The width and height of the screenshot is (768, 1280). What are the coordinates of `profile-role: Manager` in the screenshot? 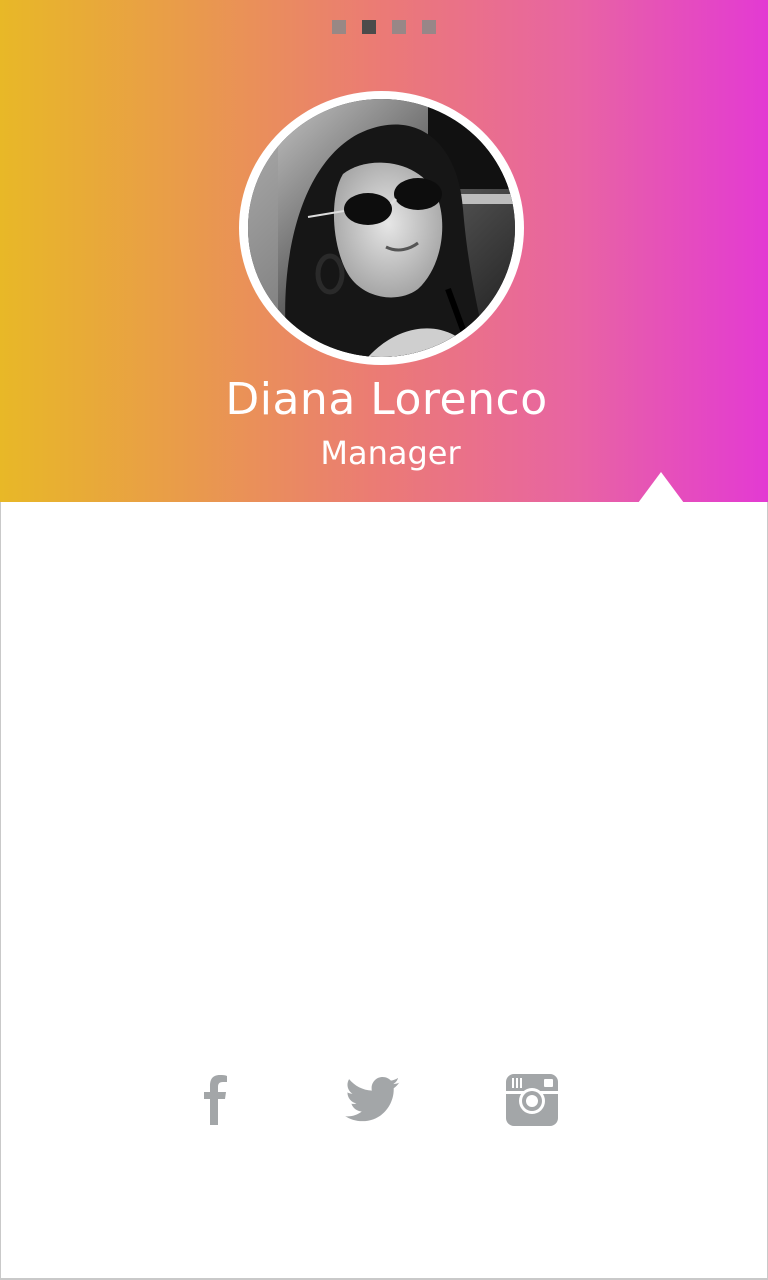 It's located at (390, 453).